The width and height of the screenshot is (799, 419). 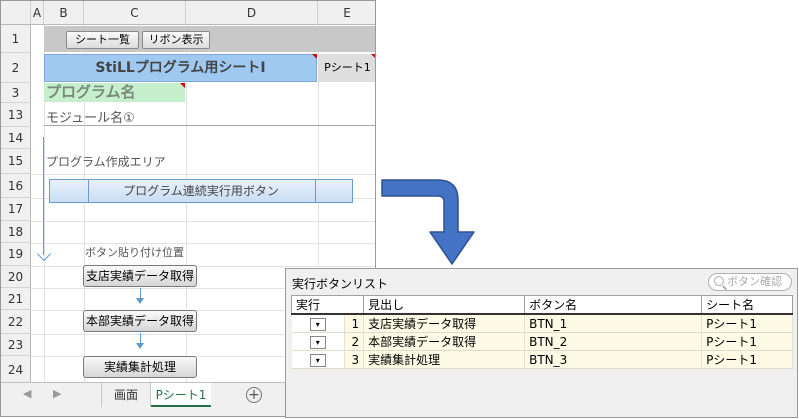 I want to click on continuous-run-button: プログラム連続実行用ボタン, so click(x=201, y=191).